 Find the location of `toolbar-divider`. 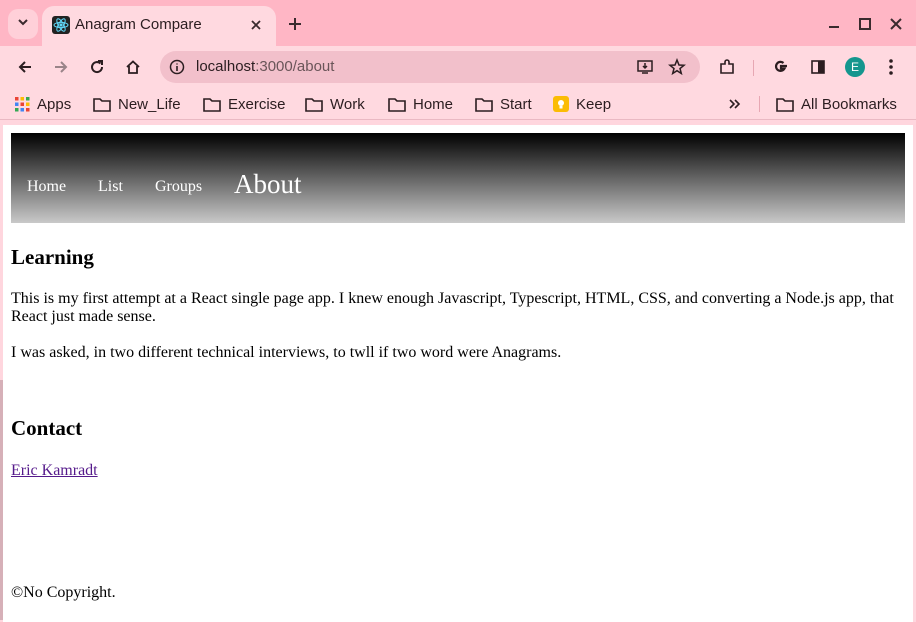

toolbar-divider is located at coordinates (753, 68).